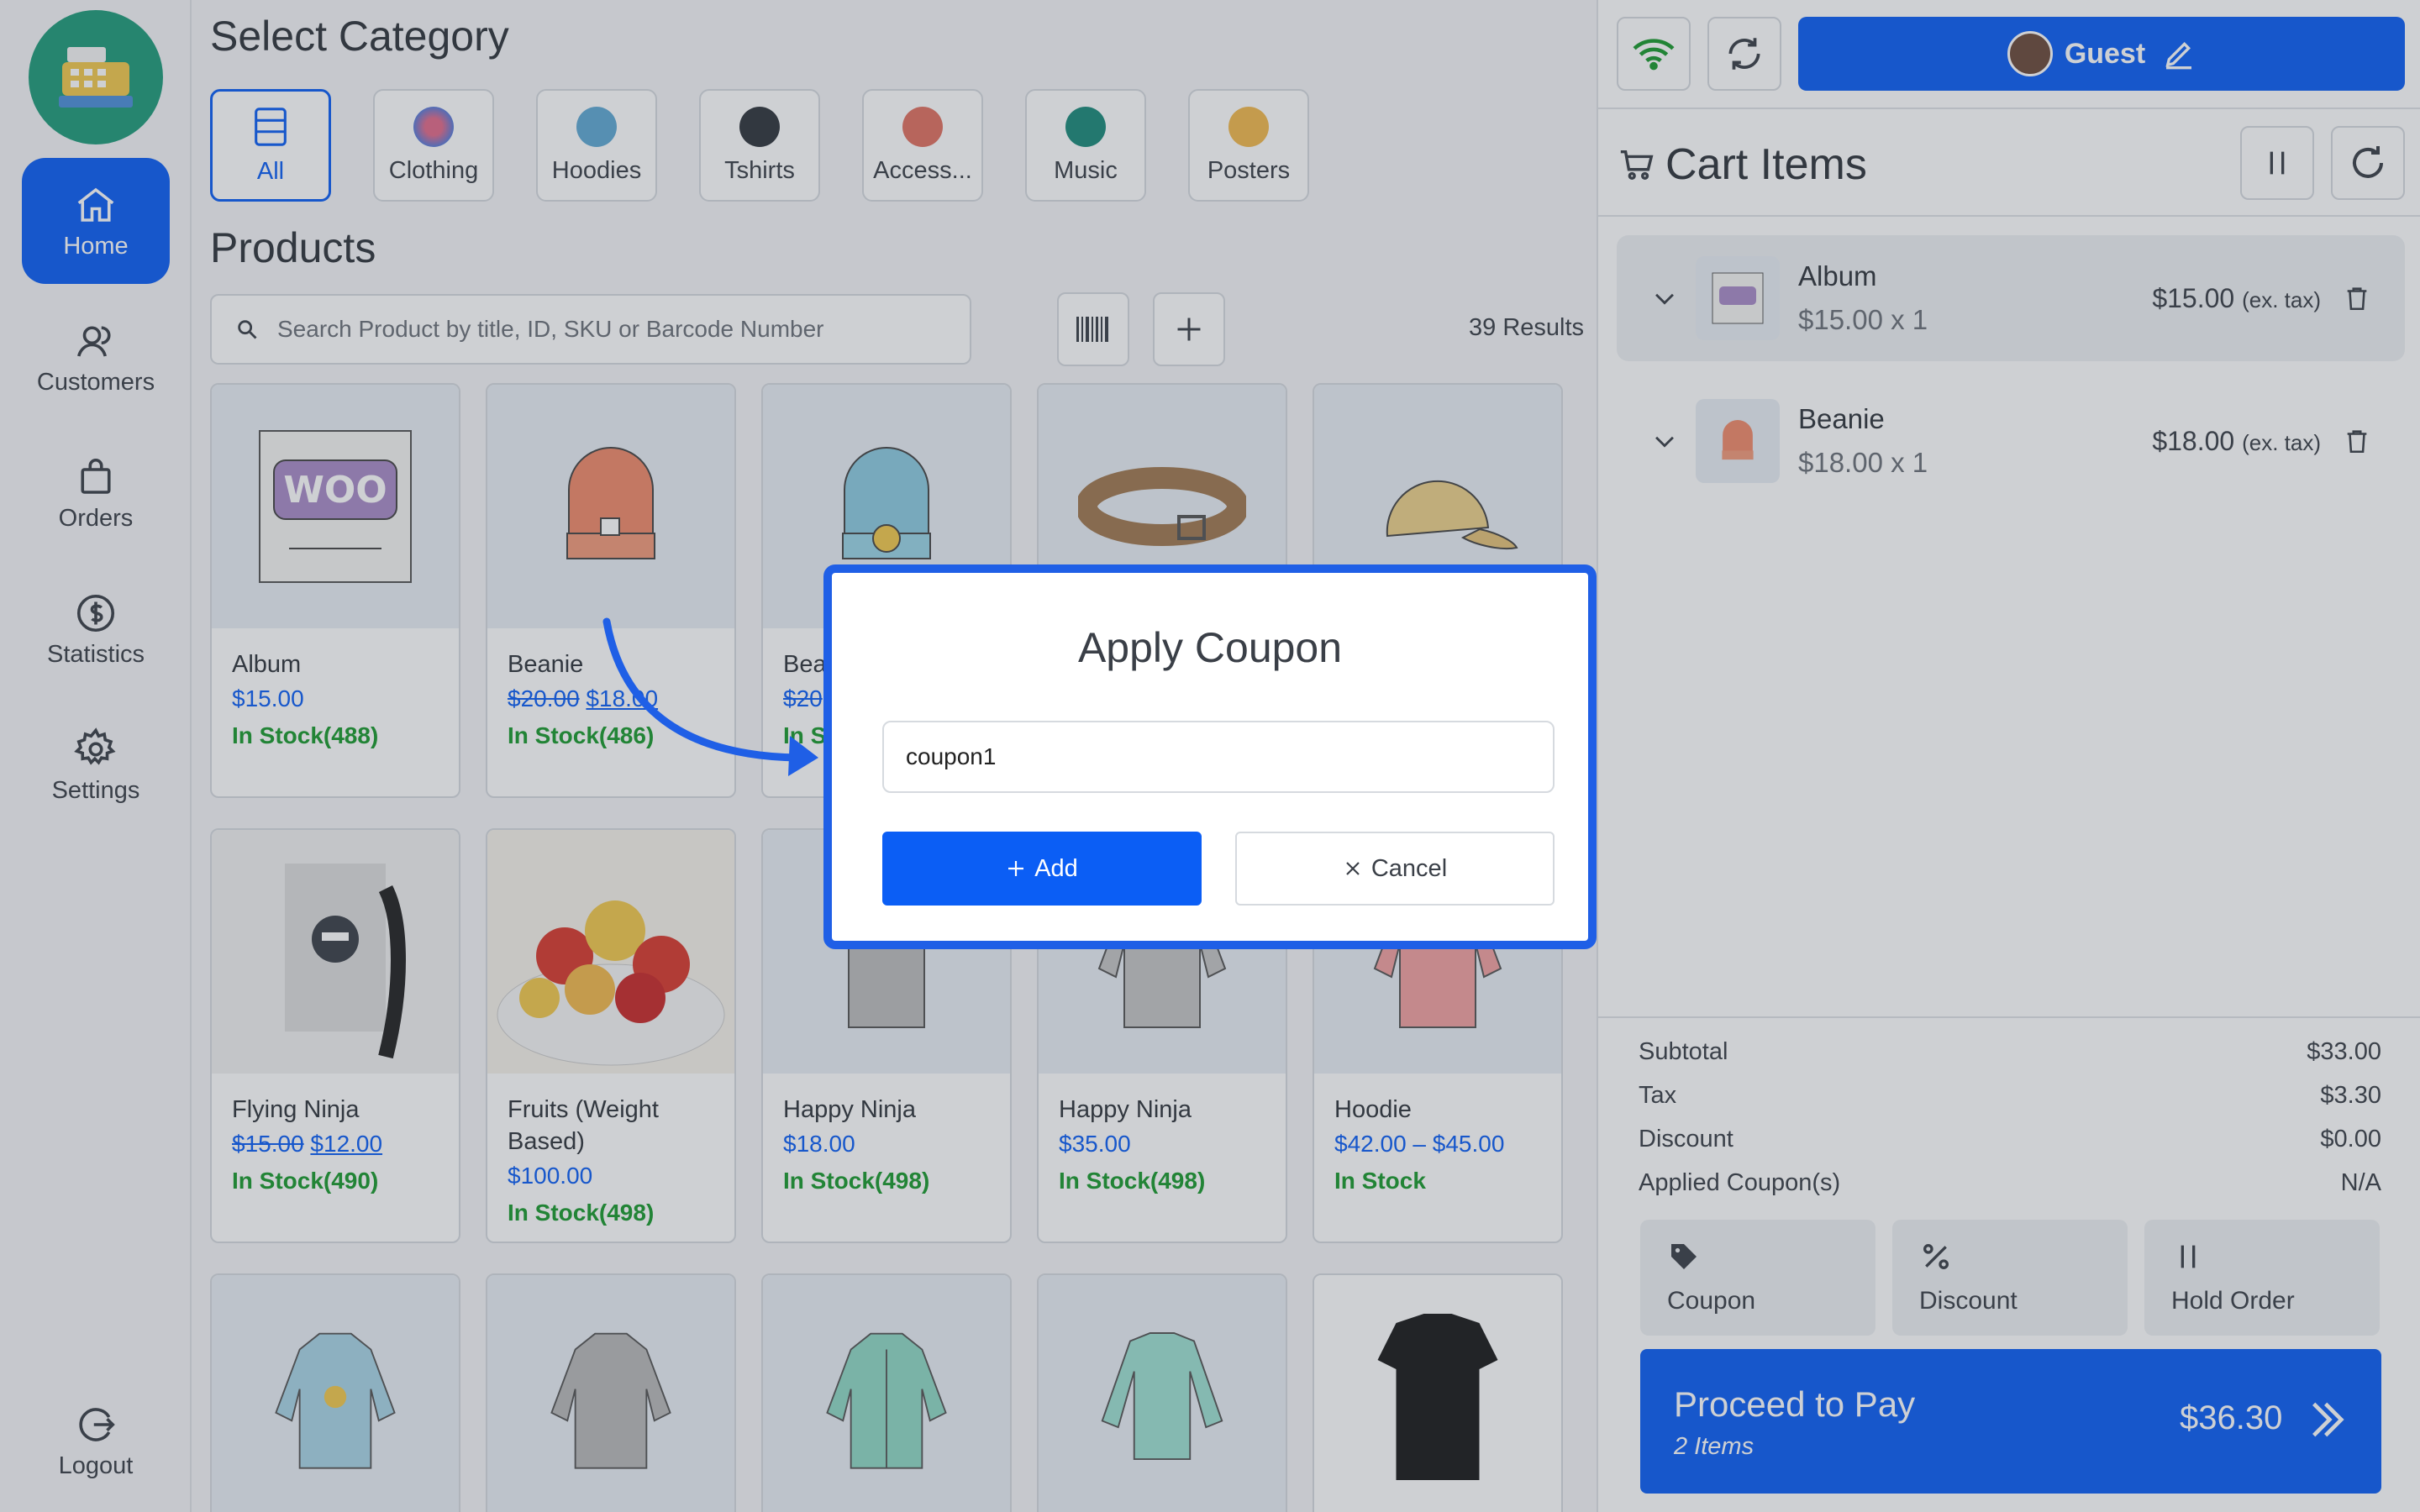 The height and width of the screenshot is (1512, 2420). What do you see at coordinates (710, 696) in the screenshot?
I see `pointer-arrow-annotation` at bounding box center [710, 696].